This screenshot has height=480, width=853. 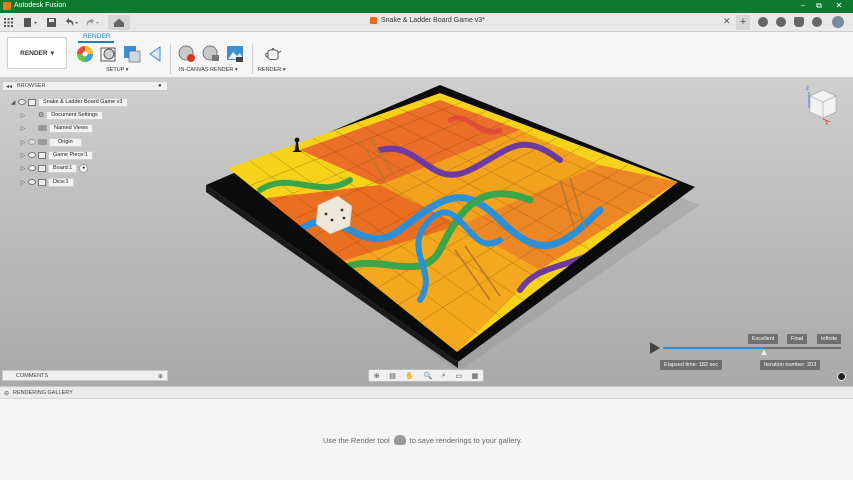 I want to click on in-canvas-render-group-label: IN-CANVAS RENDER ▾, so click(x=208, y=70).